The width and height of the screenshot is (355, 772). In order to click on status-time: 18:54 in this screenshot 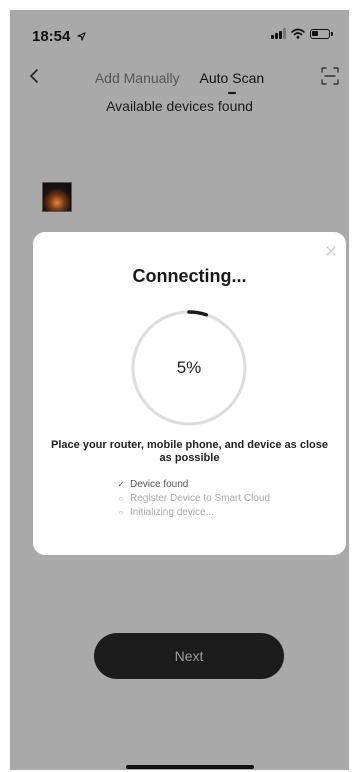, I will do `click(59, 36)`.